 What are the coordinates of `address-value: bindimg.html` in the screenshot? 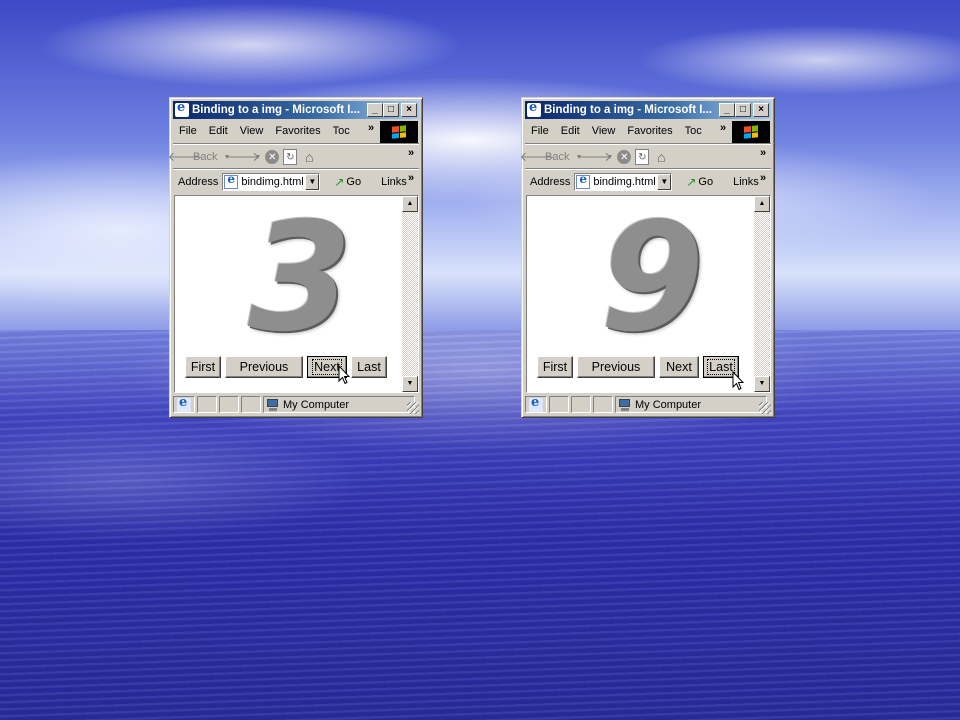 It's located at (624, 182).